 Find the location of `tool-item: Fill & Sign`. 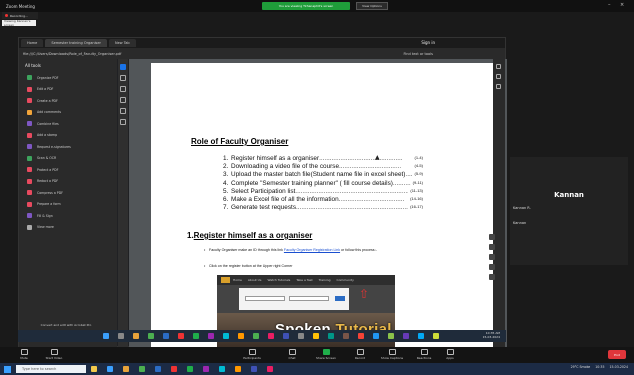

tool-item: Fill & Sign is located at coordinates (68, 216).